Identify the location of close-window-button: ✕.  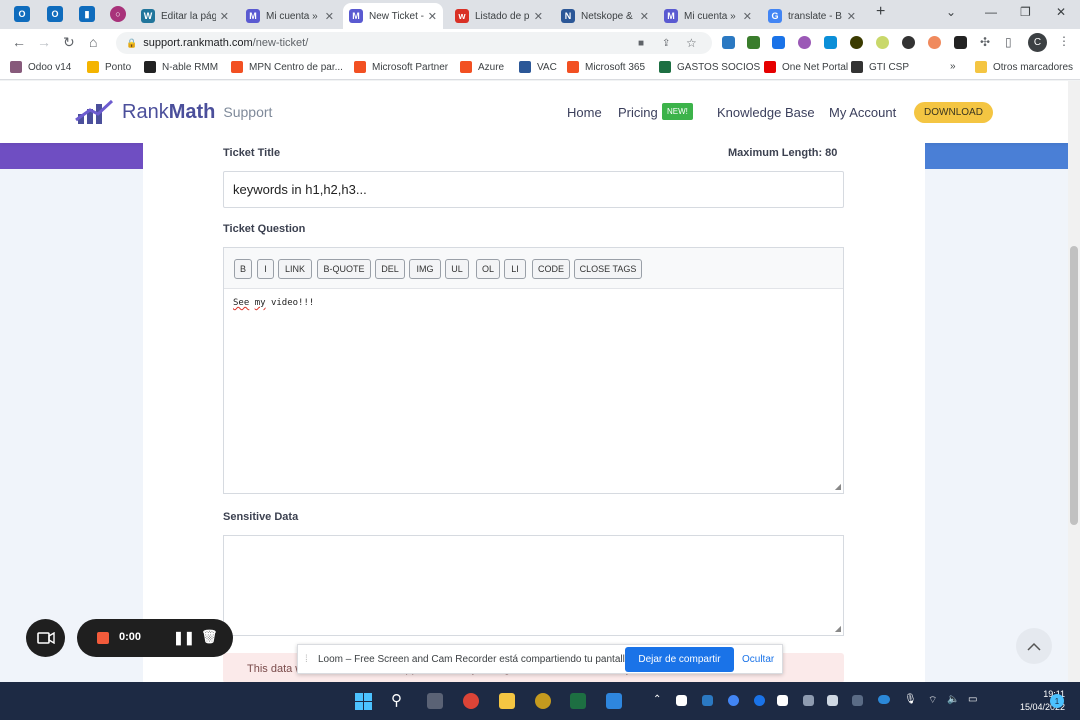
(1061, 12).